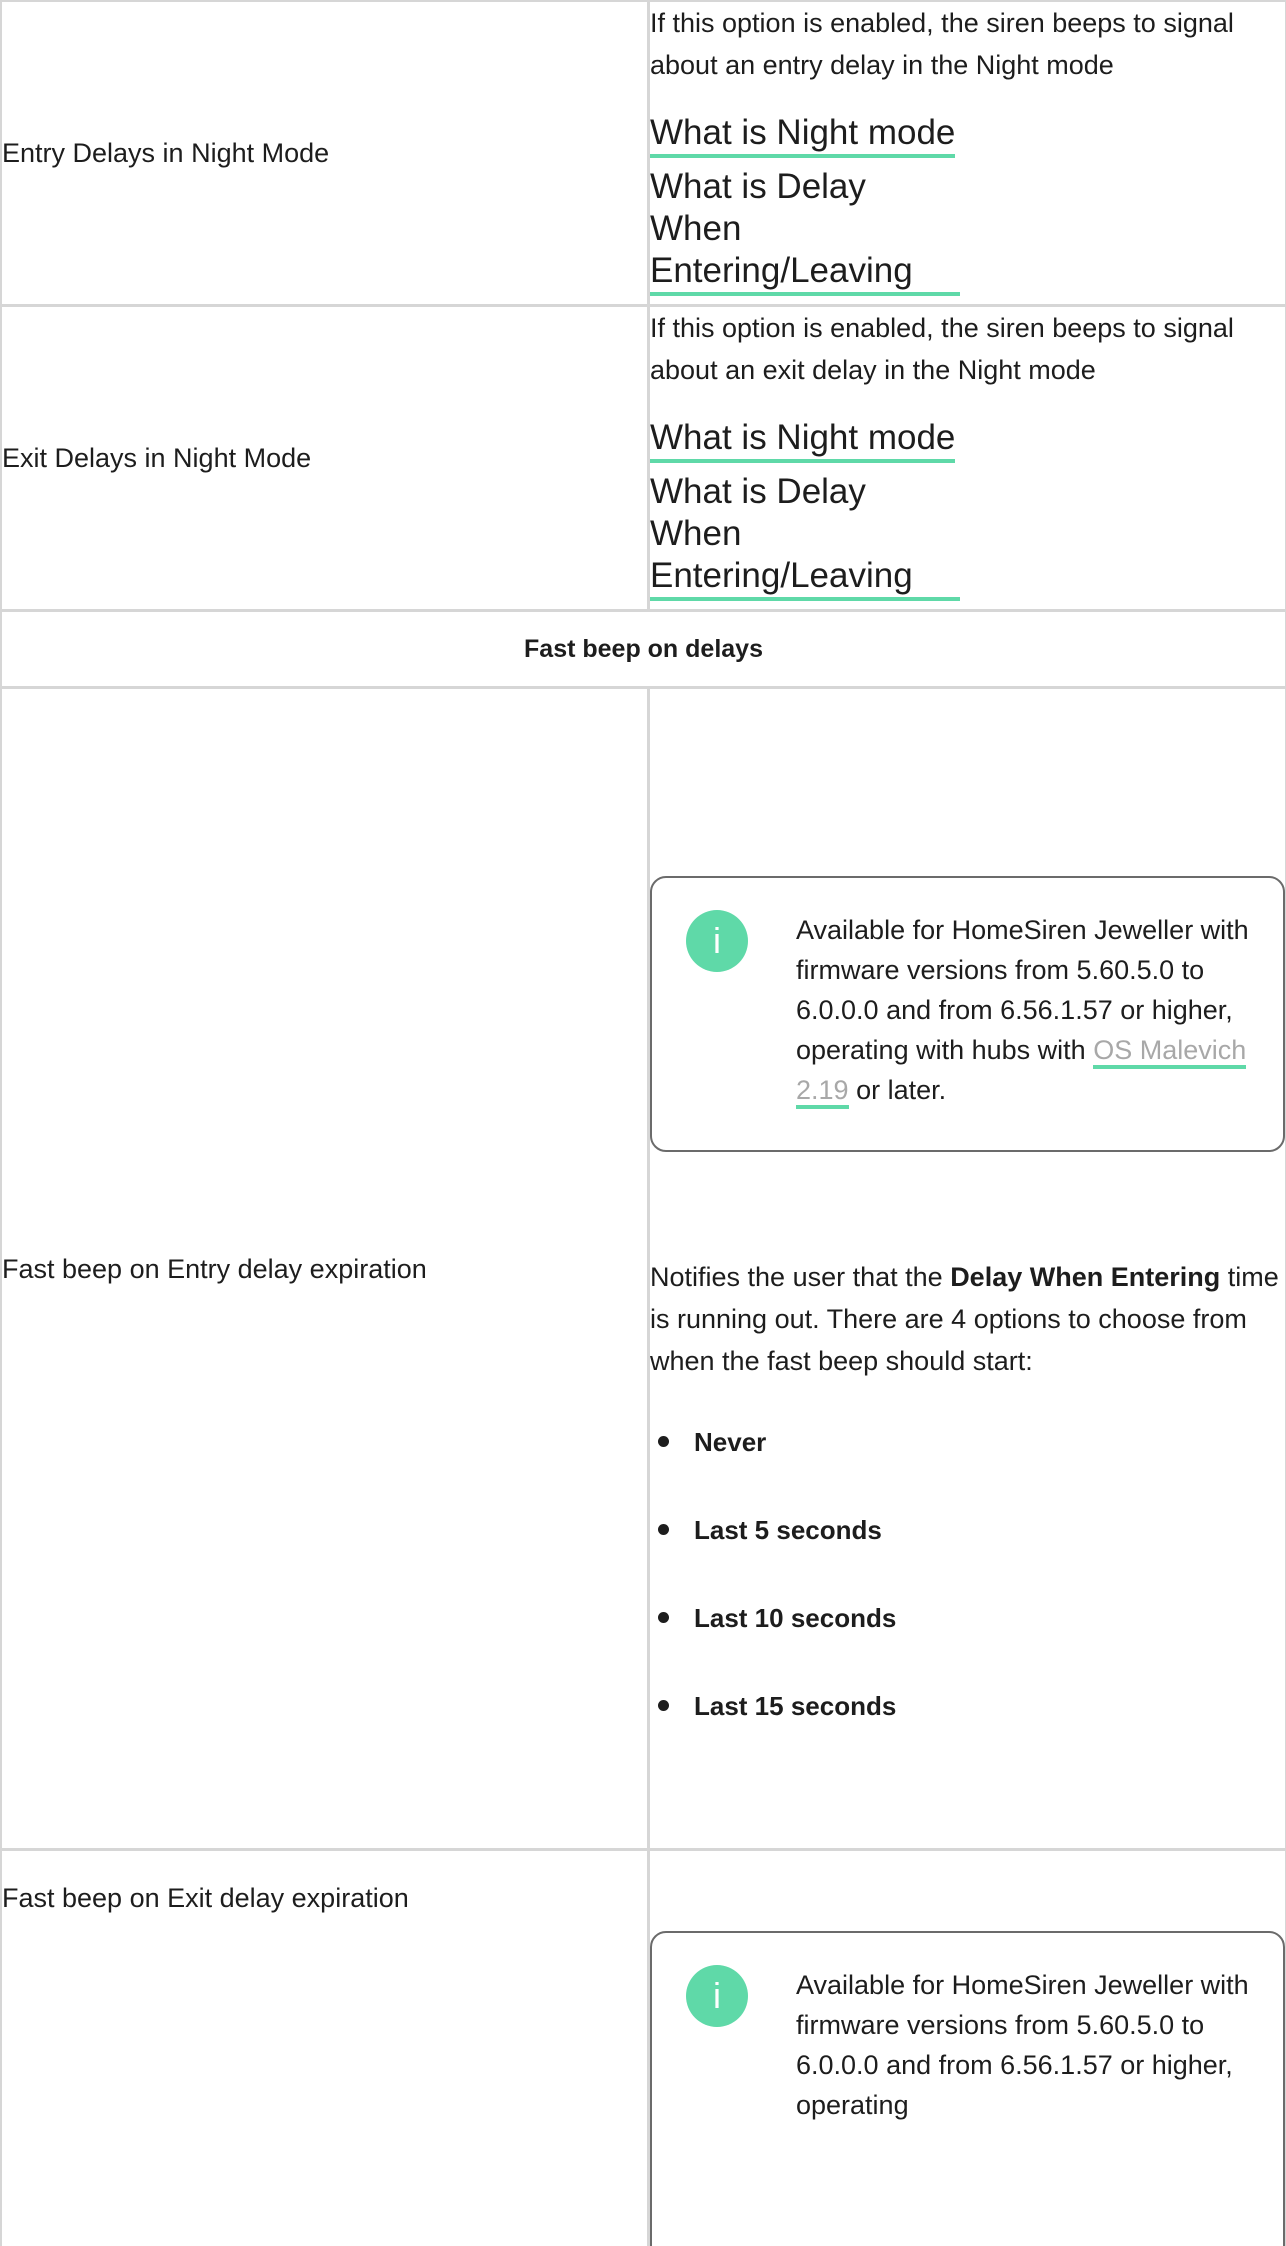  What do you see at coordinates (796, 1276) in the screenshot?
I see `description-lead: Notifies the user that the` at bounding box center [796, 1276].